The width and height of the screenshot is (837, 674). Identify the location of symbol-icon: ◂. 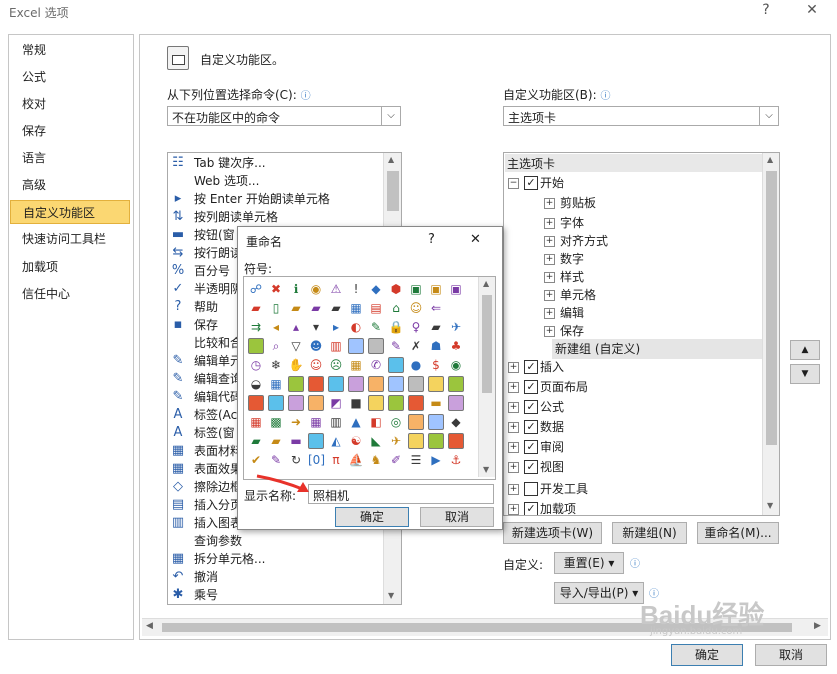
(276, 327).